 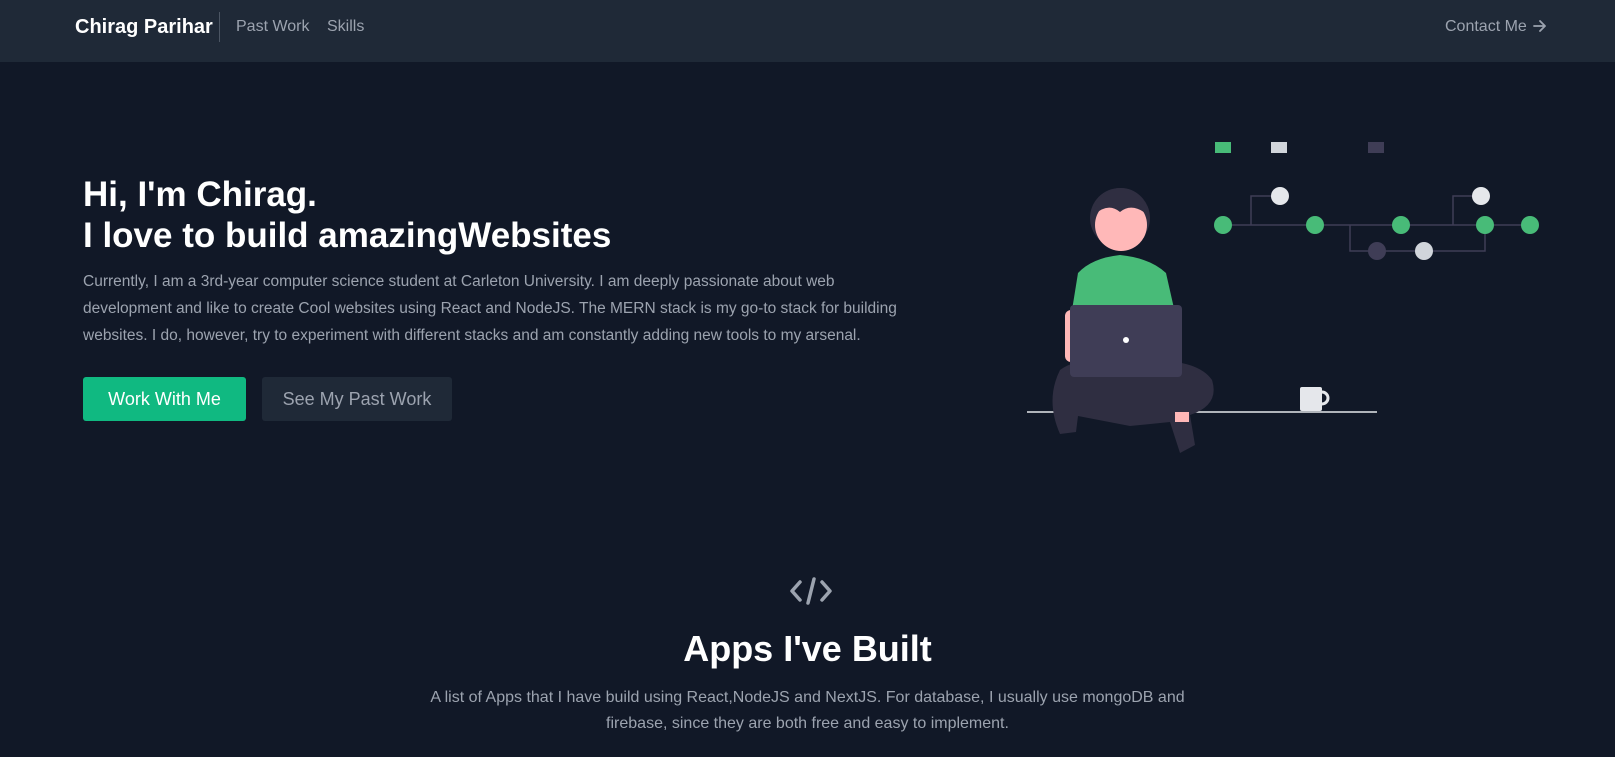 I want to click on apps-section-title: Apps I've Built, so click(x=807, y=648).